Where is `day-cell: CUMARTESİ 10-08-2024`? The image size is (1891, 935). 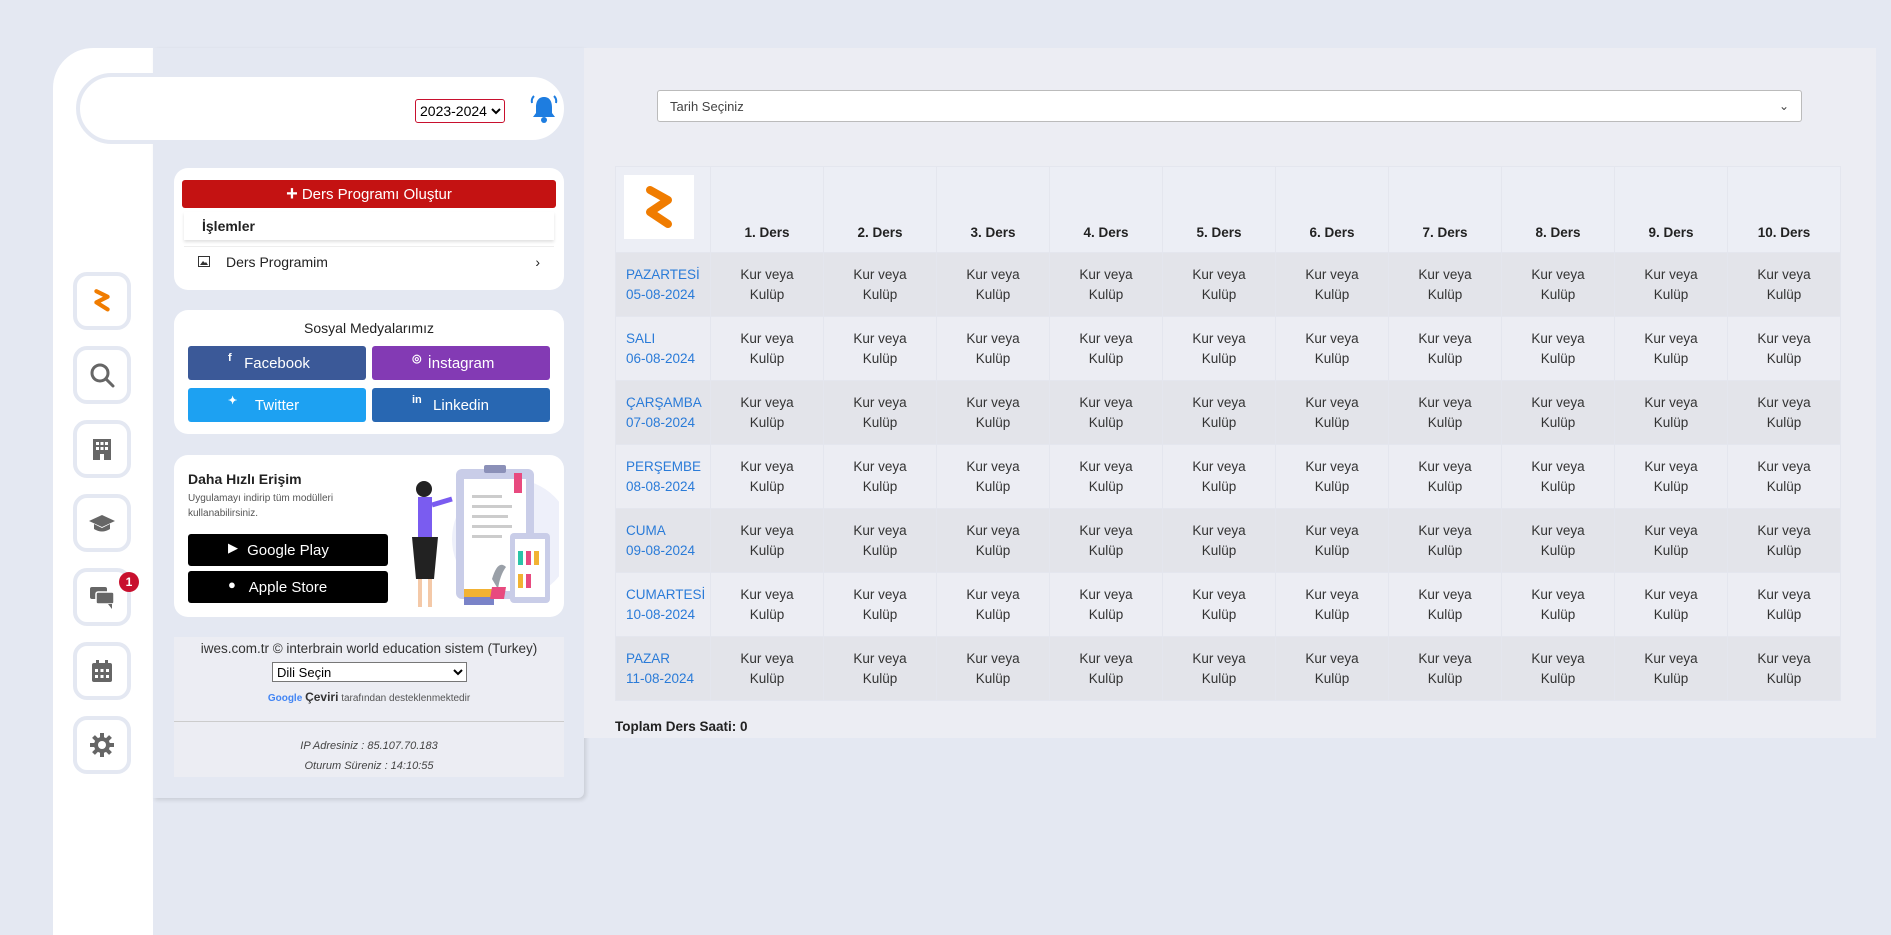 day-cell: CUMARTESİ 10-08-2024 is located at coordinates (663, 604).